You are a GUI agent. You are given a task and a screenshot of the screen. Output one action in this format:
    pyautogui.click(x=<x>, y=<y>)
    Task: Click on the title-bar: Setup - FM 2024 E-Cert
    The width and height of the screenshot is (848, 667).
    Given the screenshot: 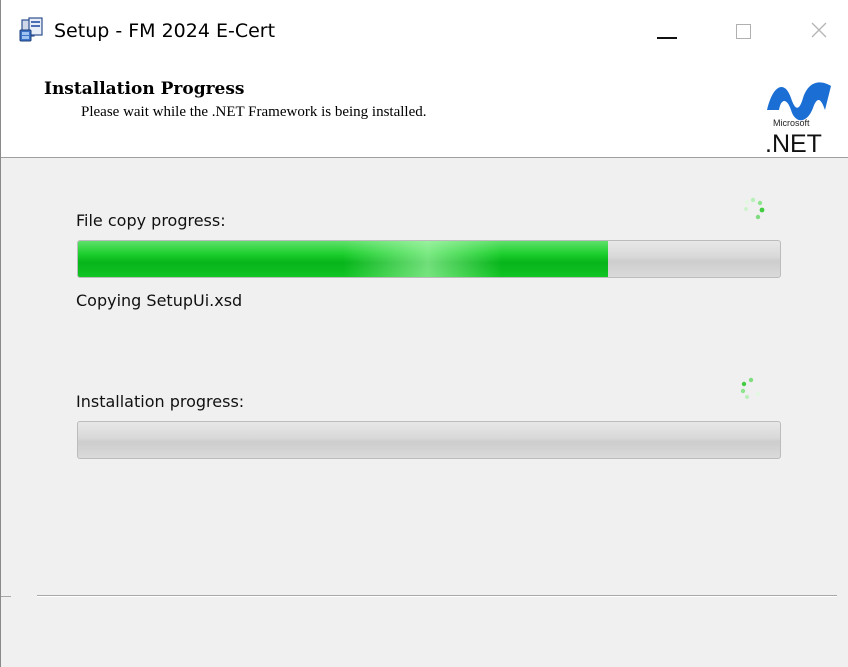 What is the action you would take?
    pyautogui.click(x=424, y=31)
    